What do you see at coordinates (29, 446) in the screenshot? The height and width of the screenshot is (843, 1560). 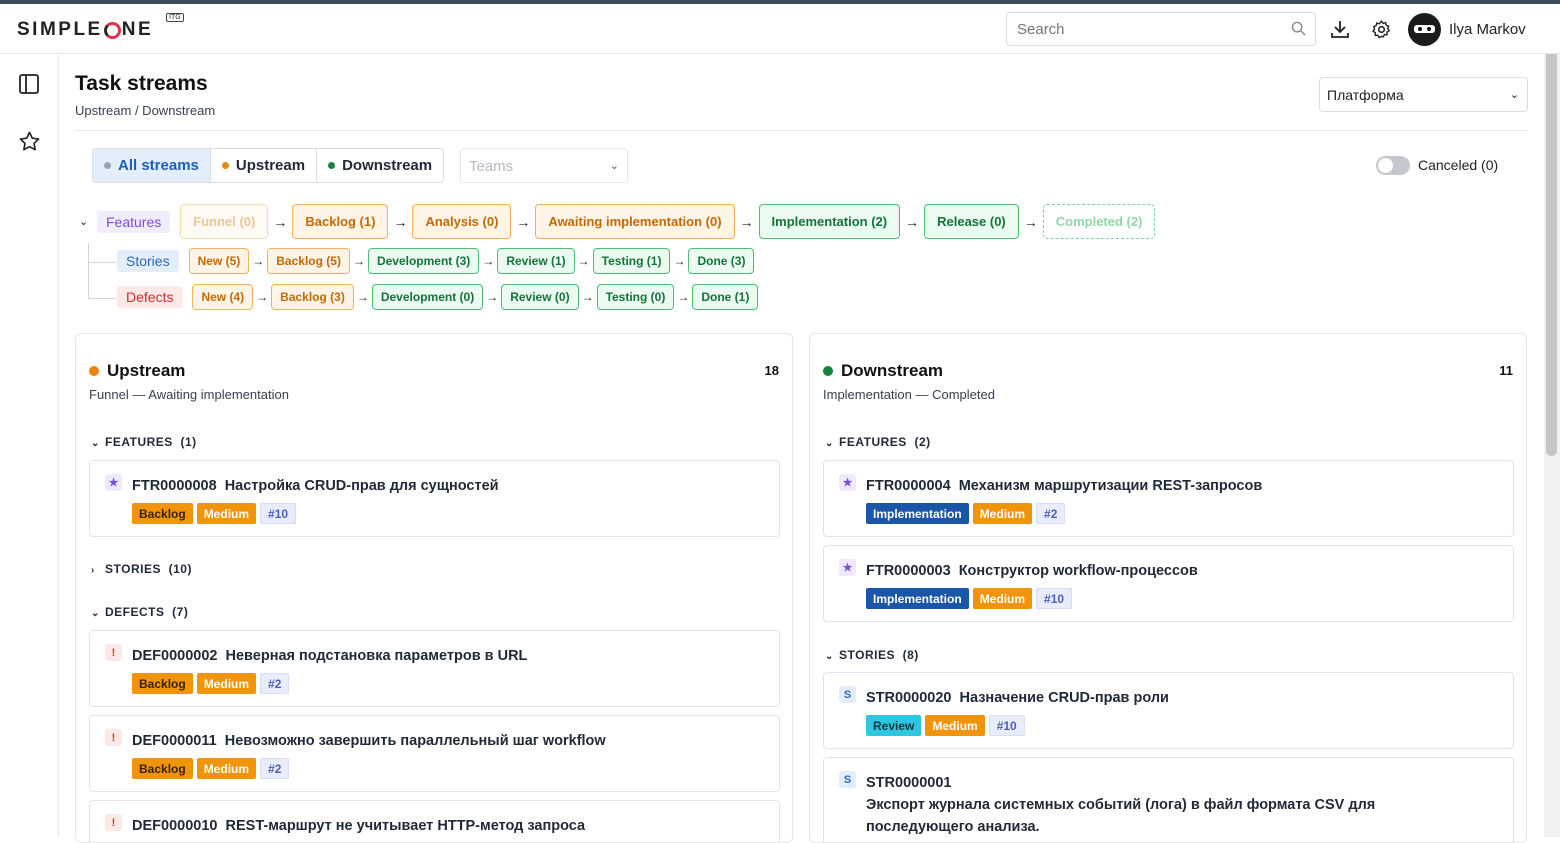 I see `left-sidebar` at bounding box center [29, 446].